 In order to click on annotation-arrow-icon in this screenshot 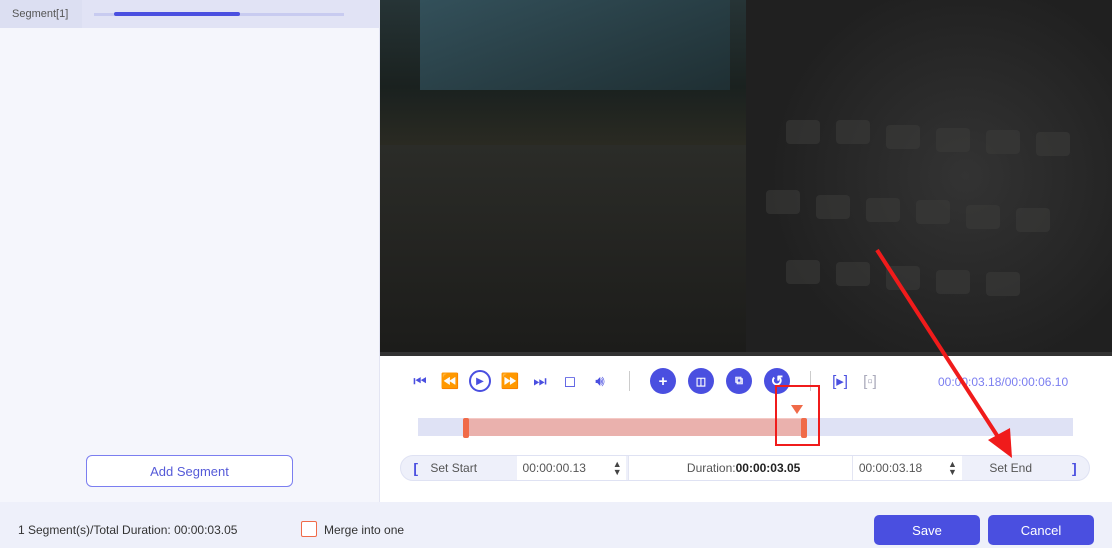, I will do `click(943, 353)`.